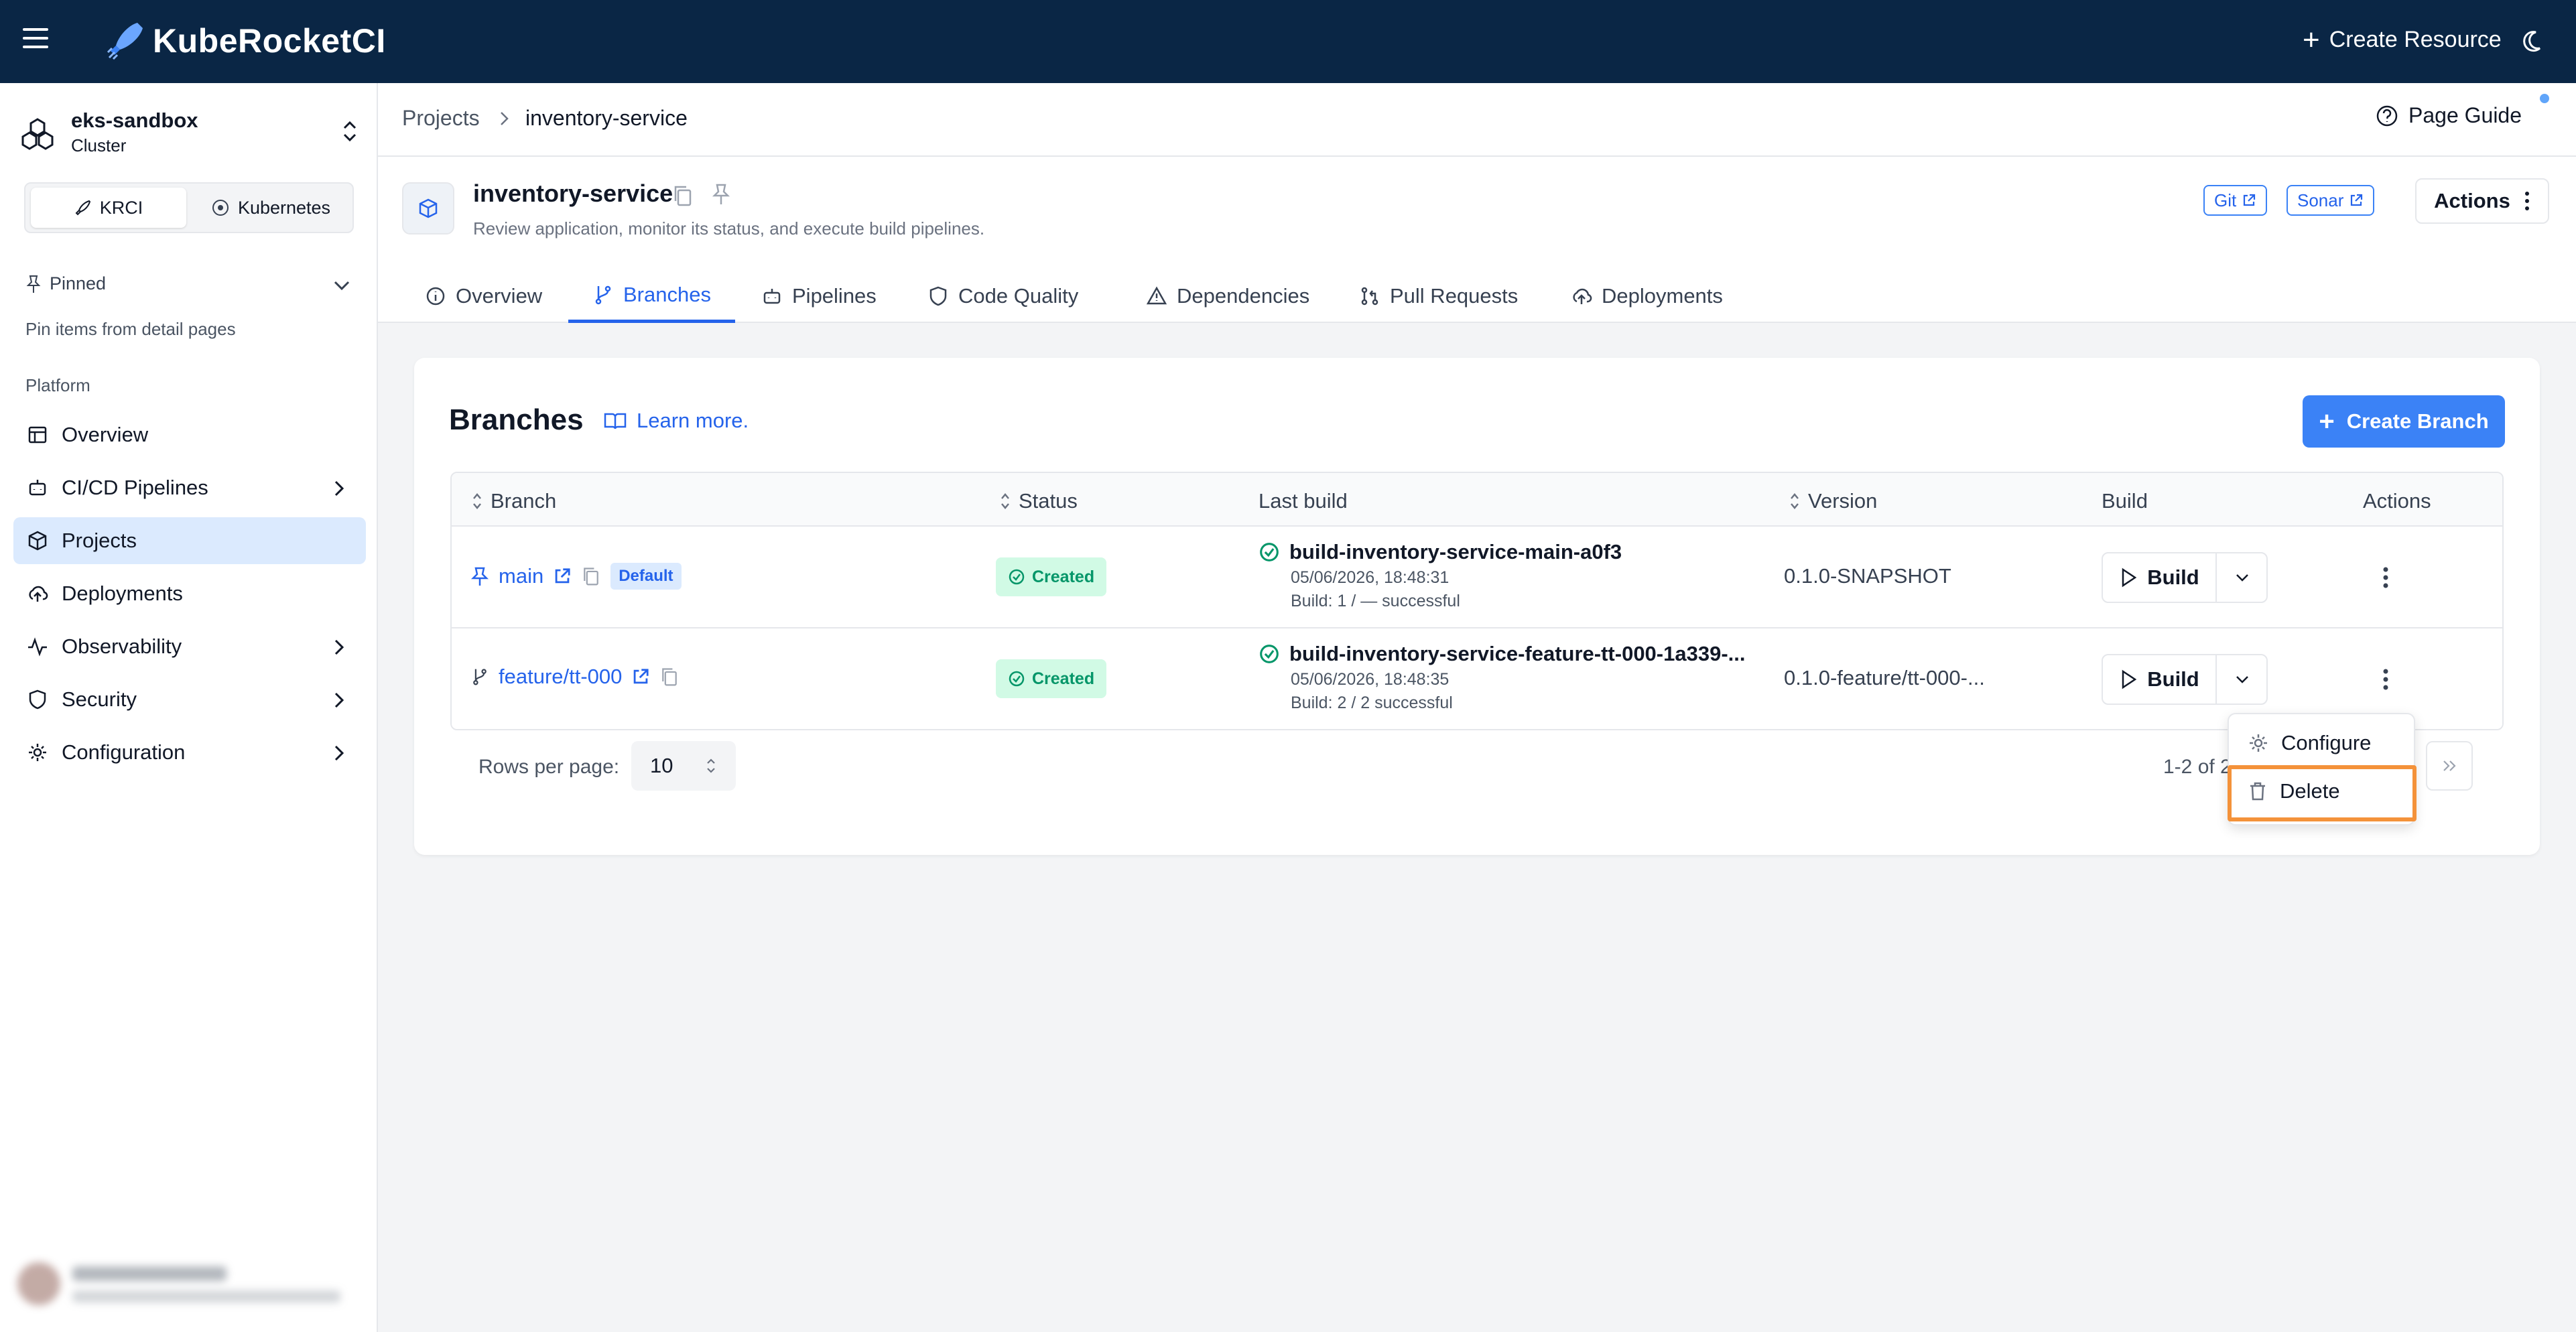 The width and height of the screenshot is (2576, 1332). Describe the element at coordinates (122, 593) in the screenshot. I see `sidebar-item-label: Deployments` at that location.